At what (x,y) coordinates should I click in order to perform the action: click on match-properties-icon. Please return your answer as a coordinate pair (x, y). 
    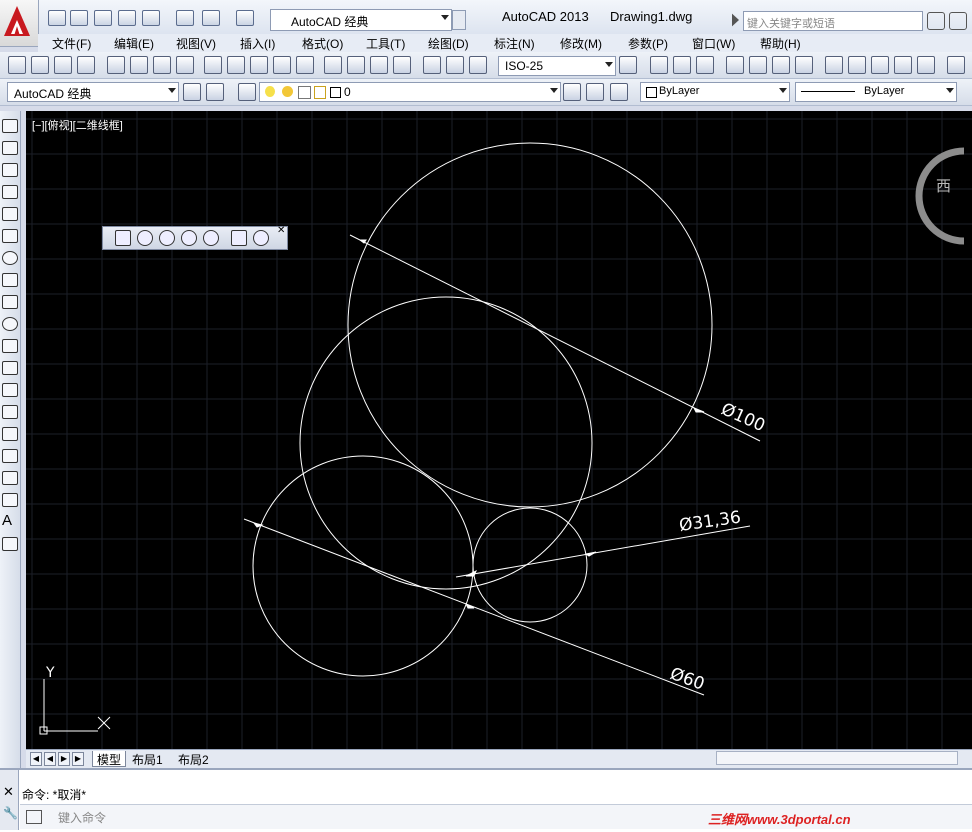
    Looking at the image, I should click on (903, 65).